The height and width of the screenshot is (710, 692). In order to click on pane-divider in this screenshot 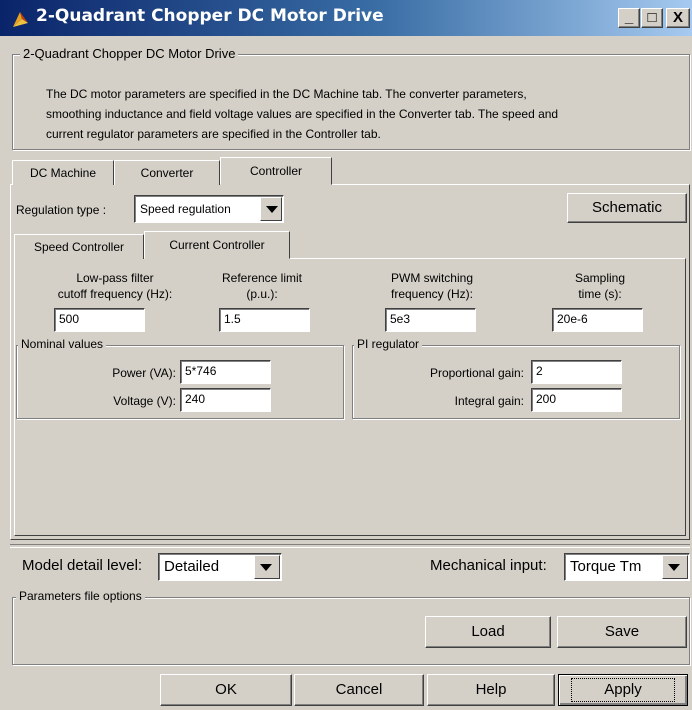, I will do `click(350, 546)`.